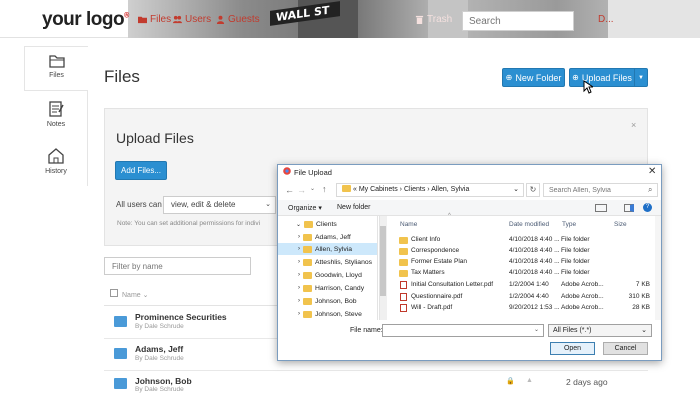 The width and height of the screenshot is (700, 393). Describe the element at coordinates (244, 19) in the screenshot. I see `nav-guests-label: Guests` at that location.